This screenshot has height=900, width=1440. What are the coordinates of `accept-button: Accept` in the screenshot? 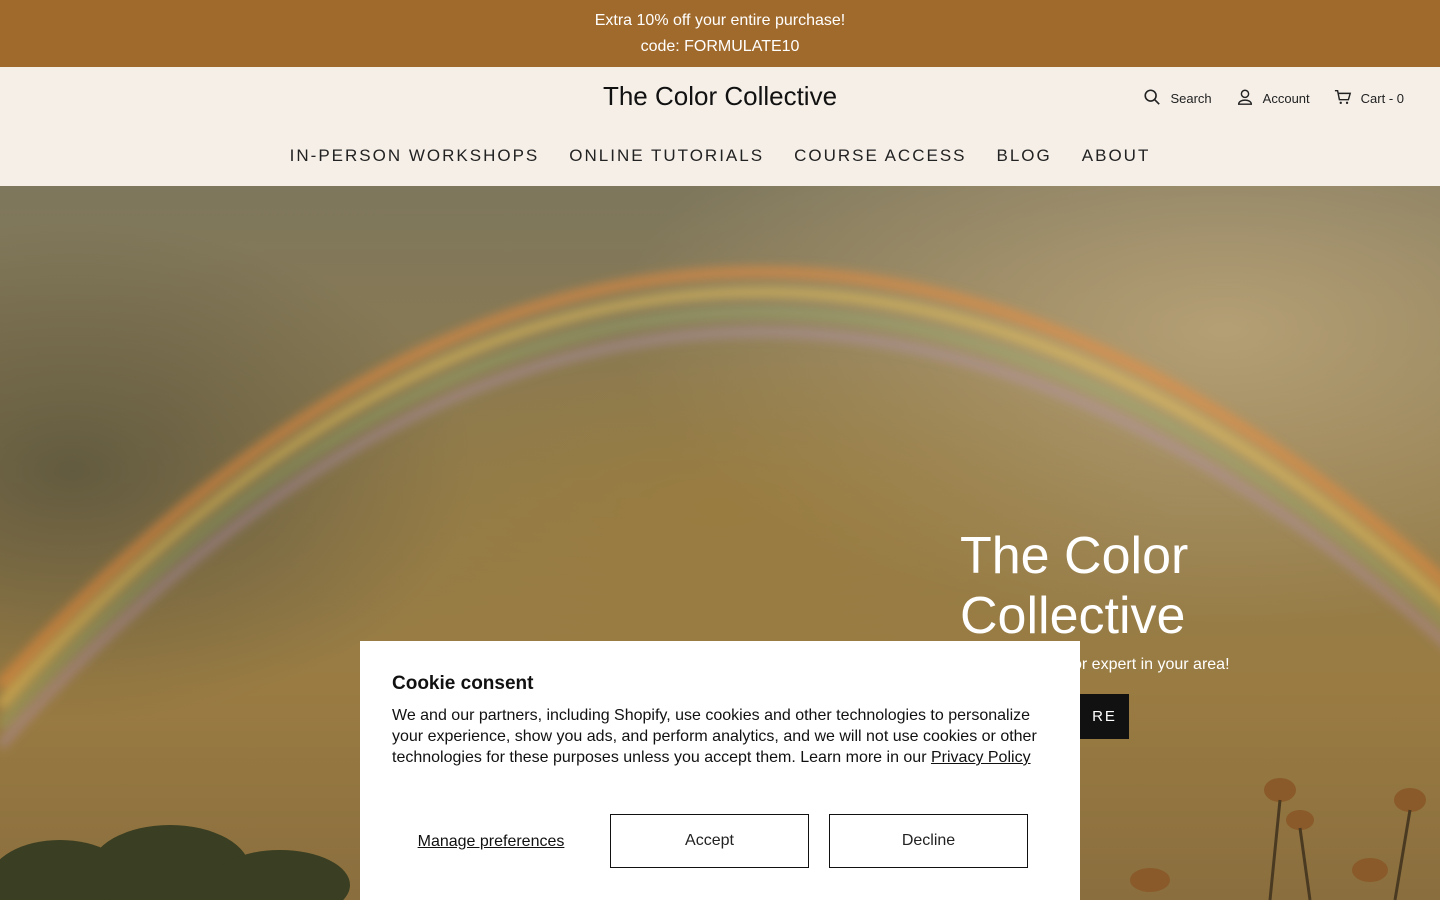 It's located at (709, 841).